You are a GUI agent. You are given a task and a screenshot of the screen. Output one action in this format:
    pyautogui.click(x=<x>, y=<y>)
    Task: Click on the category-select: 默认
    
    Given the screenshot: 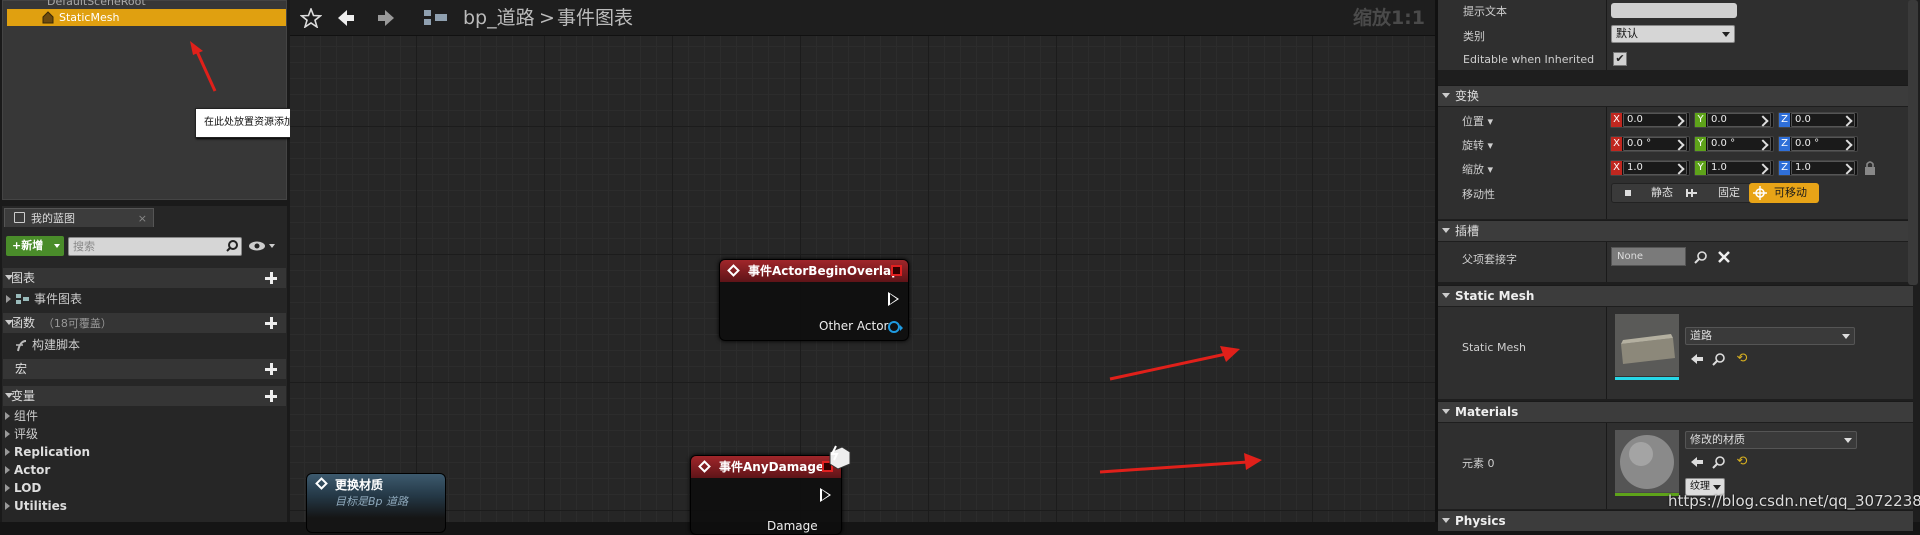 What is the action you would take?
    pyautogui.click(x=1673, y=34)
    